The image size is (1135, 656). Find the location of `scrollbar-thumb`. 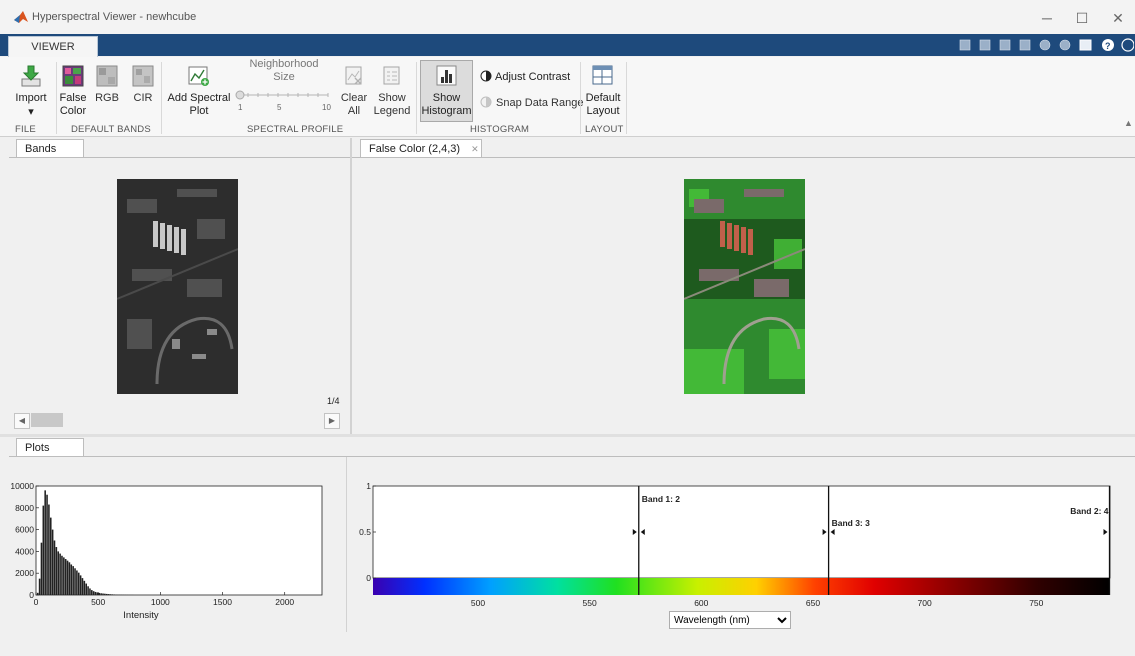

scrollbar-thumb is located at coordinates (47, 420).